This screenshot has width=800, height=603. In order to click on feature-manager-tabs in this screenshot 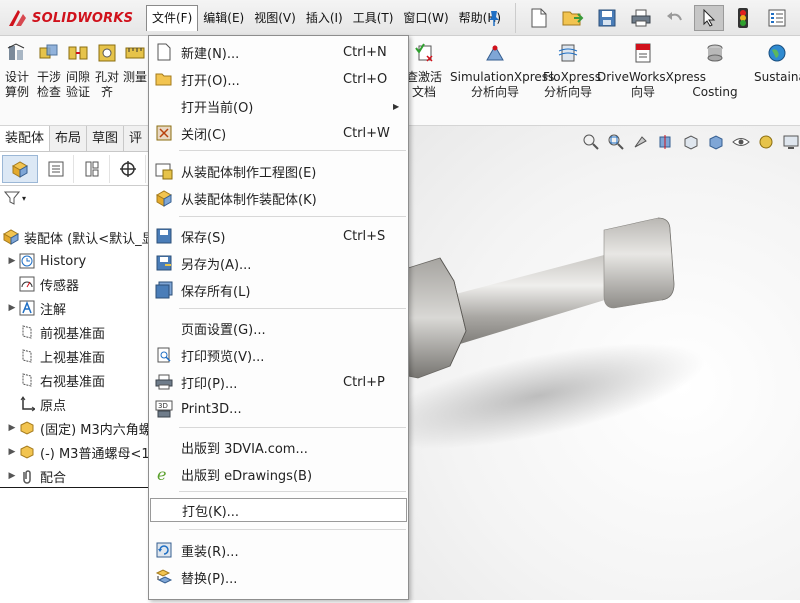, I will do `click(74, 169)`.